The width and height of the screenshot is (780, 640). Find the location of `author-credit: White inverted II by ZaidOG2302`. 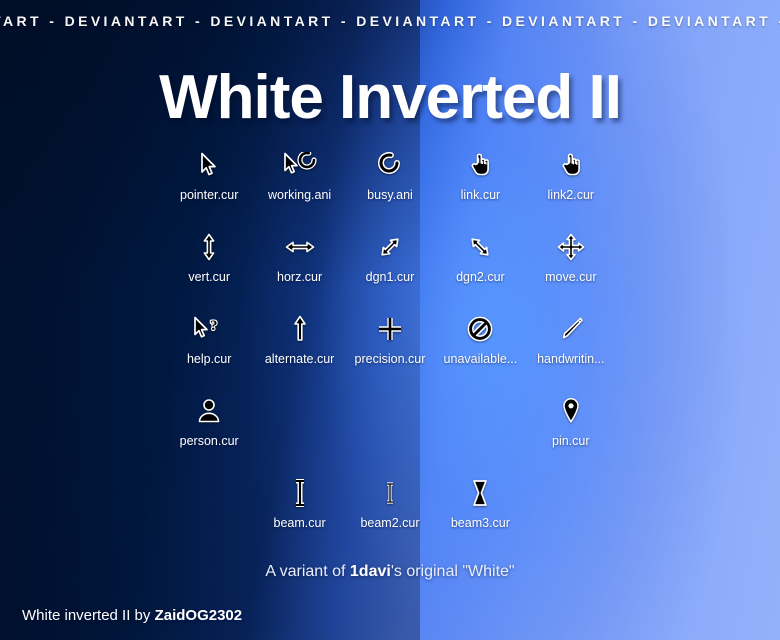

author-credit: White inverted II by ZaidOG2302 is located at coordinates (132, 615).